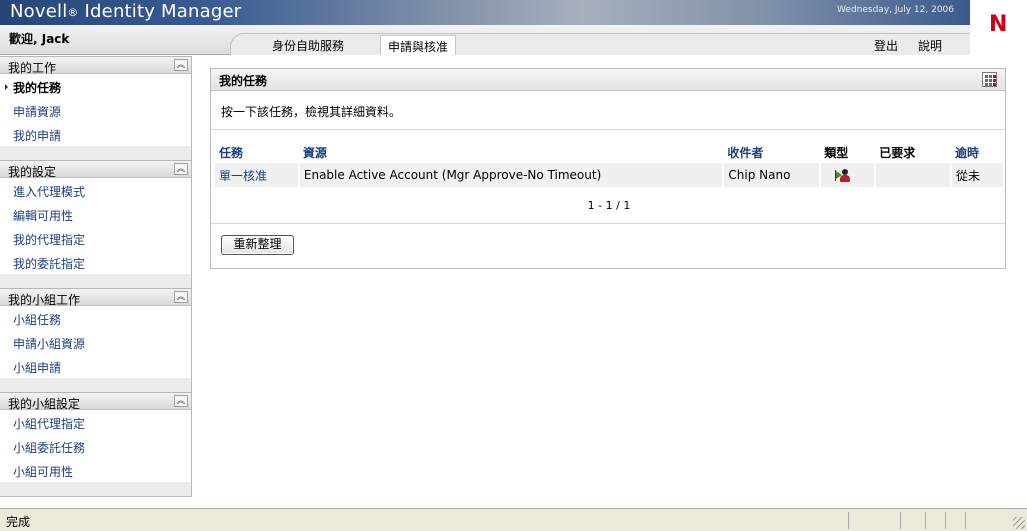 Image resolution: width=1027 pixels, height=531 pixels. I want to click on sidebar-item-edit-availability: 編輯可用性, so click(95, 214).